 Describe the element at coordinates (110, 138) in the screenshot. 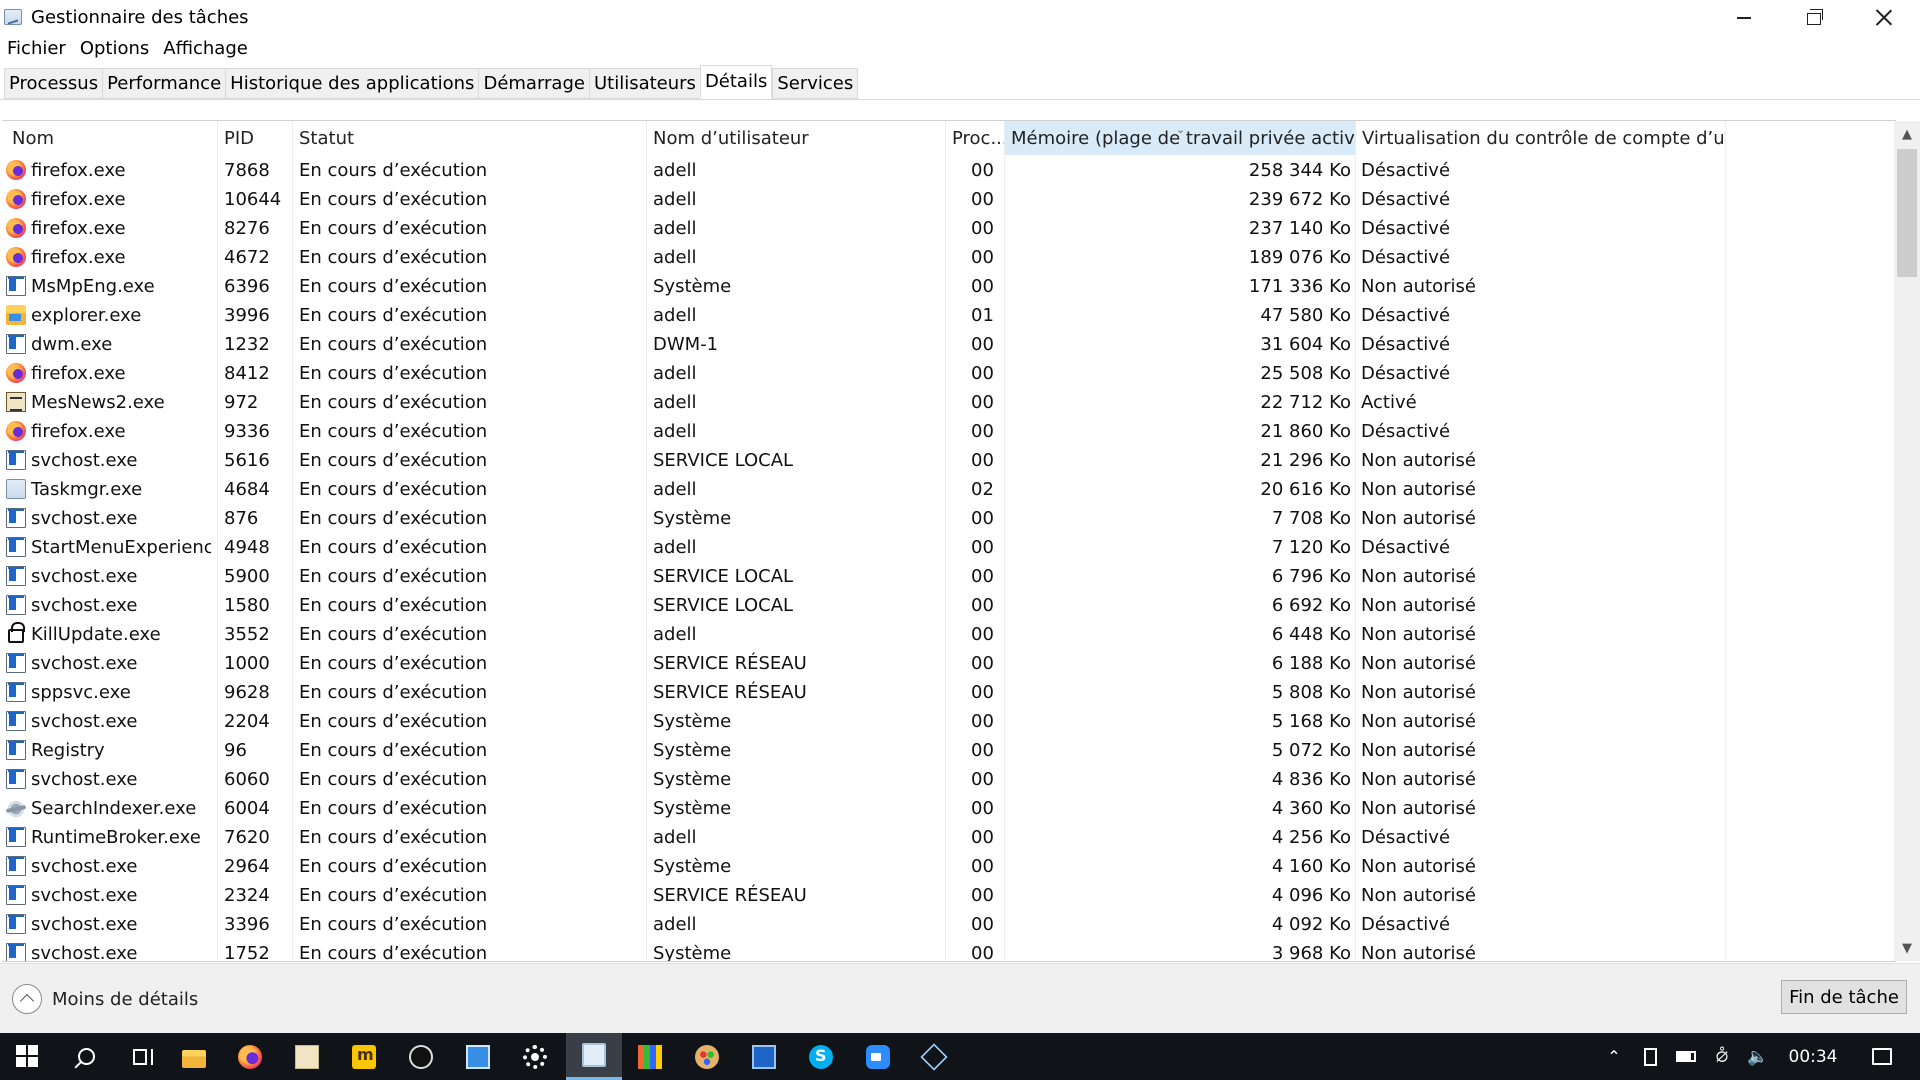

I see `column-header-name: Nom` at that location.